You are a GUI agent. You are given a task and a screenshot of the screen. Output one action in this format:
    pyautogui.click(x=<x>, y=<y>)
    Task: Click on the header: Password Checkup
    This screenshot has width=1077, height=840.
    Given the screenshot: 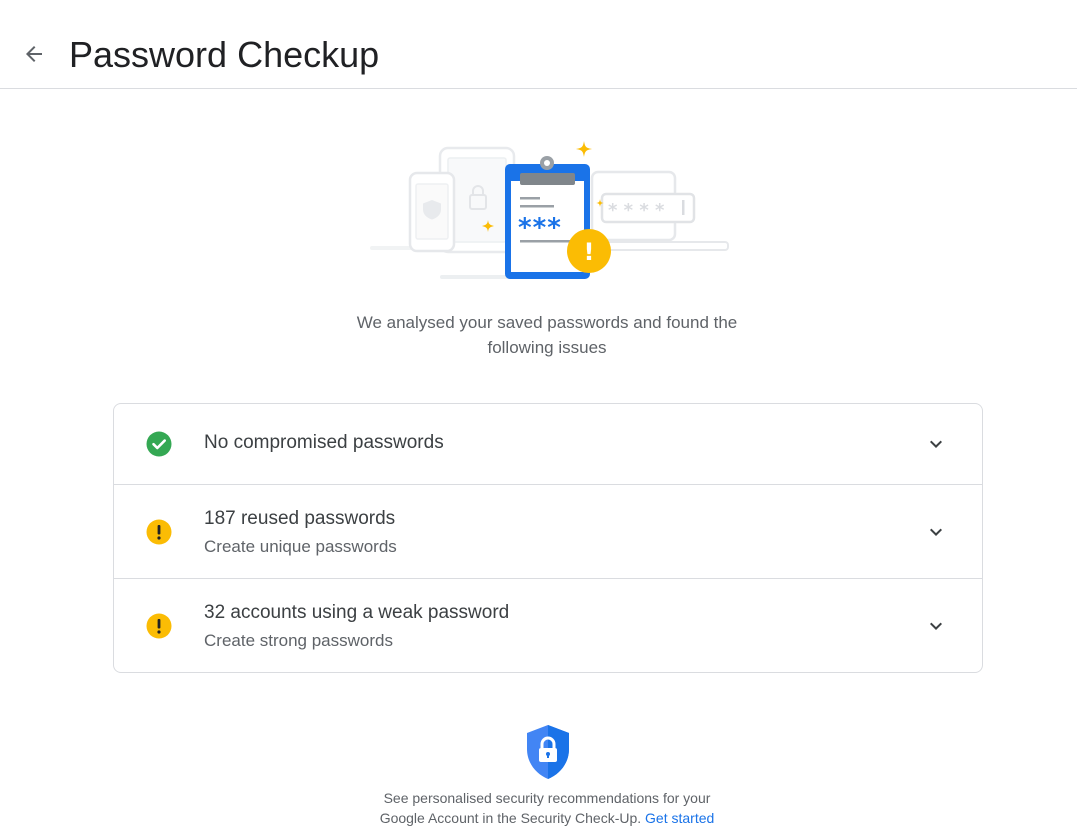 What is the action you would take?
    pyautogui.click(x=538, y=44)
    